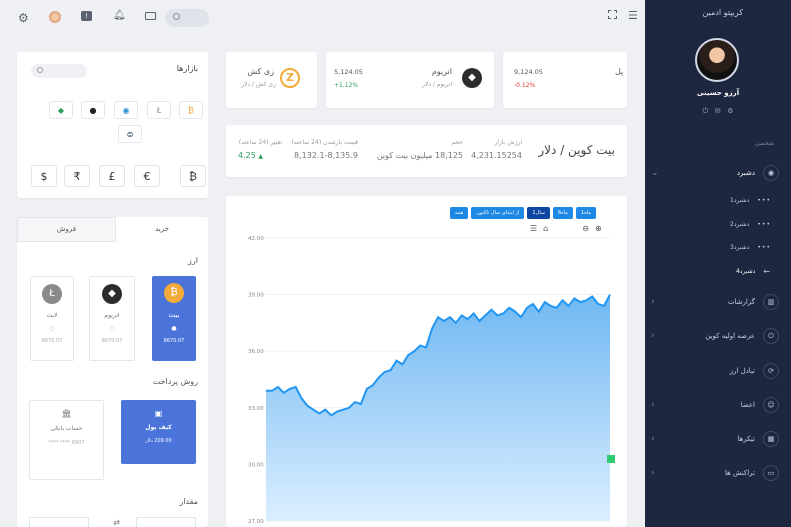 The height and width of the screenshot is (527, 791). Describe the element at coordinates (742, 371) in the screenshot. I see `sidebar-item-label: تبادل ارز` at that location.